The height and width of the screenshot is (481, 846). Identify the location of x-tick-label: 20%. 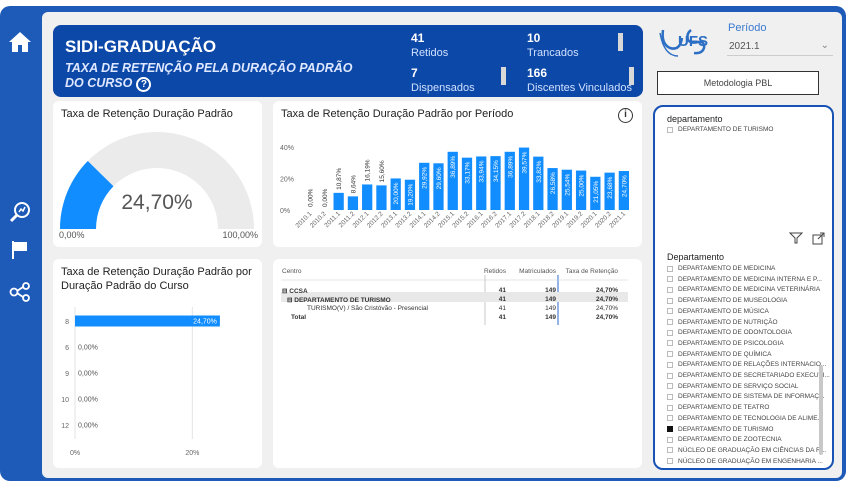
(192, 453).